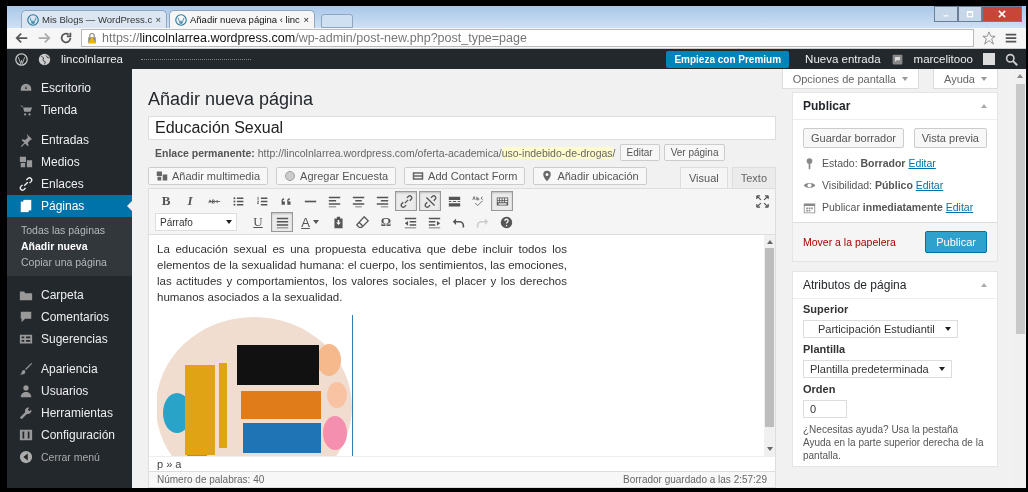 The image size is (1028, 492). I want to click on screen-tab: Opciones de pantalla, so click(850, 79).